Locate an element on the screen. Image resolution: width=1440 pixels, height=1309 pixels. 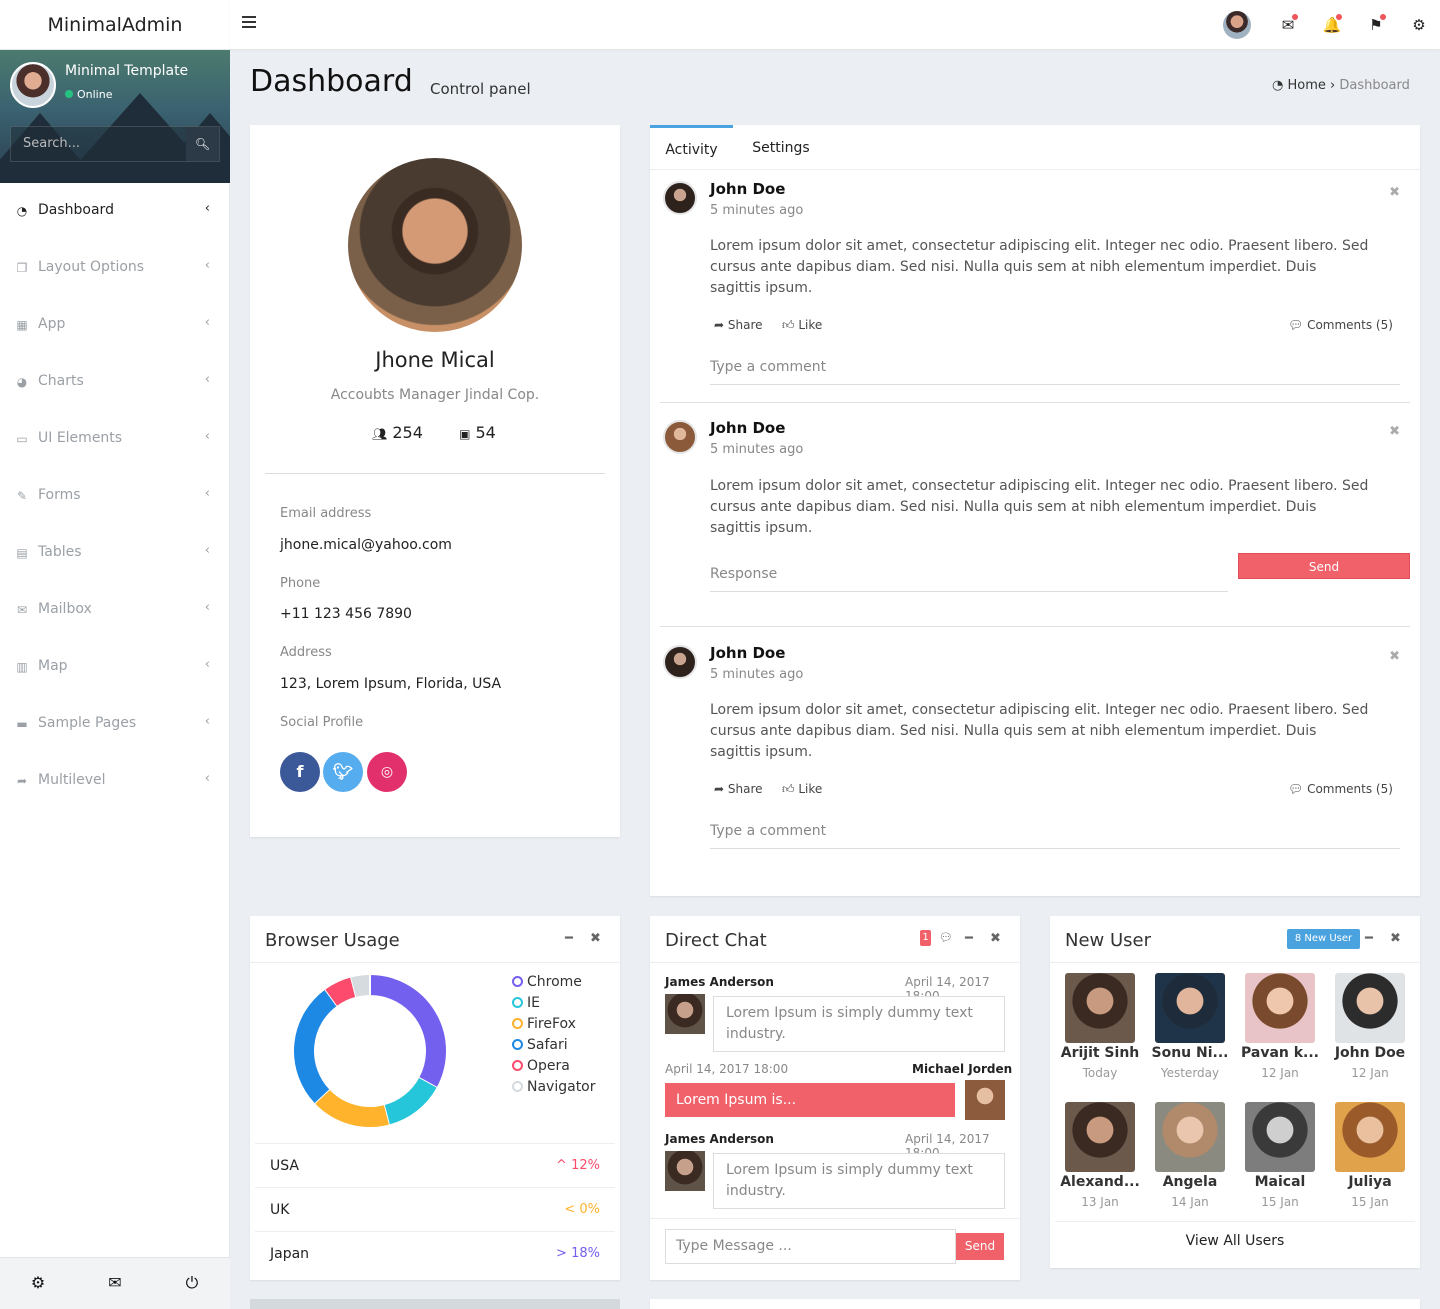
sidebar-item-sample-pages: ▬ Sample Pages ‹ is located at coordinates (115, 724).